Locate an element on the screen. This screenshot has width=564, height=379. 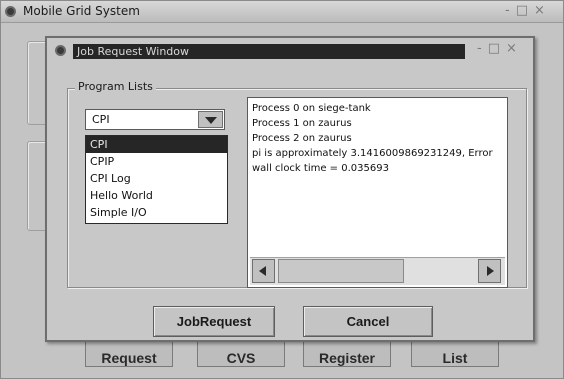
program-option-cpi-log: CPI Log is located at coordinates (156, 178).